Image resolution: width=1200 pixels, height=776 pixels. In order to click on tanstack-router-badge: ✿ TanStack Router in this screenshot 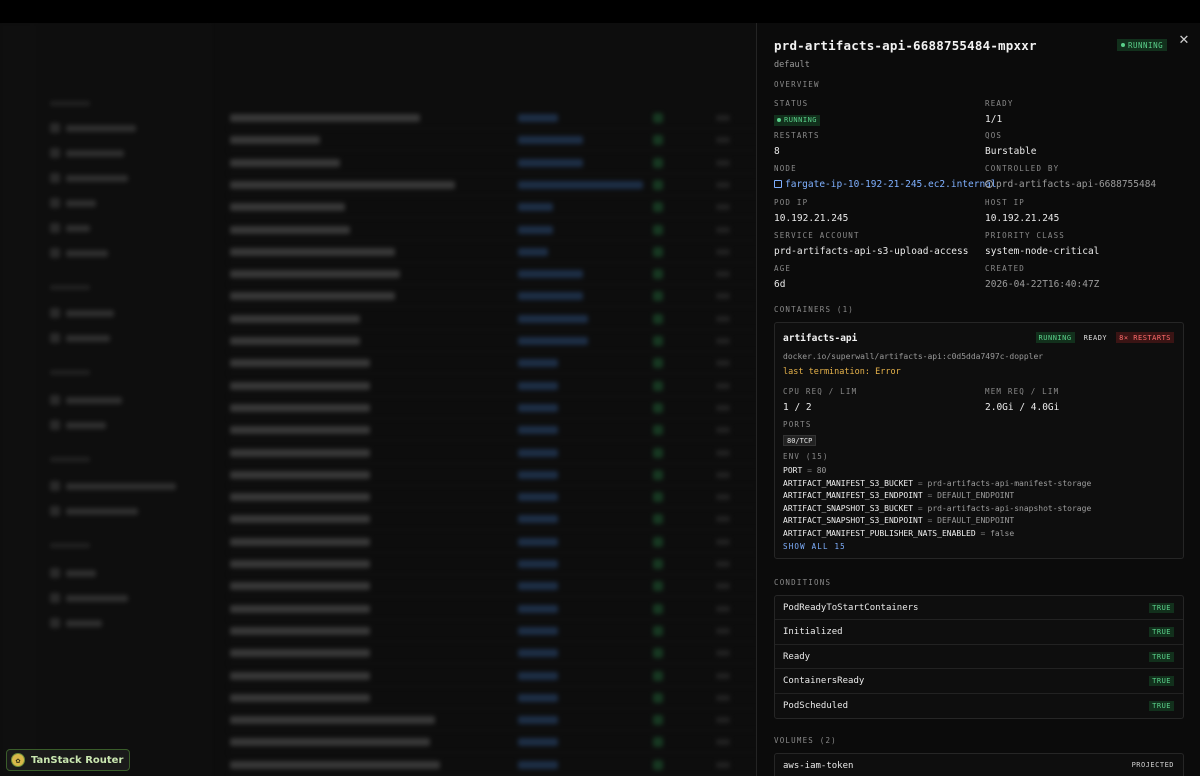, I will do `click(68, 760)`.